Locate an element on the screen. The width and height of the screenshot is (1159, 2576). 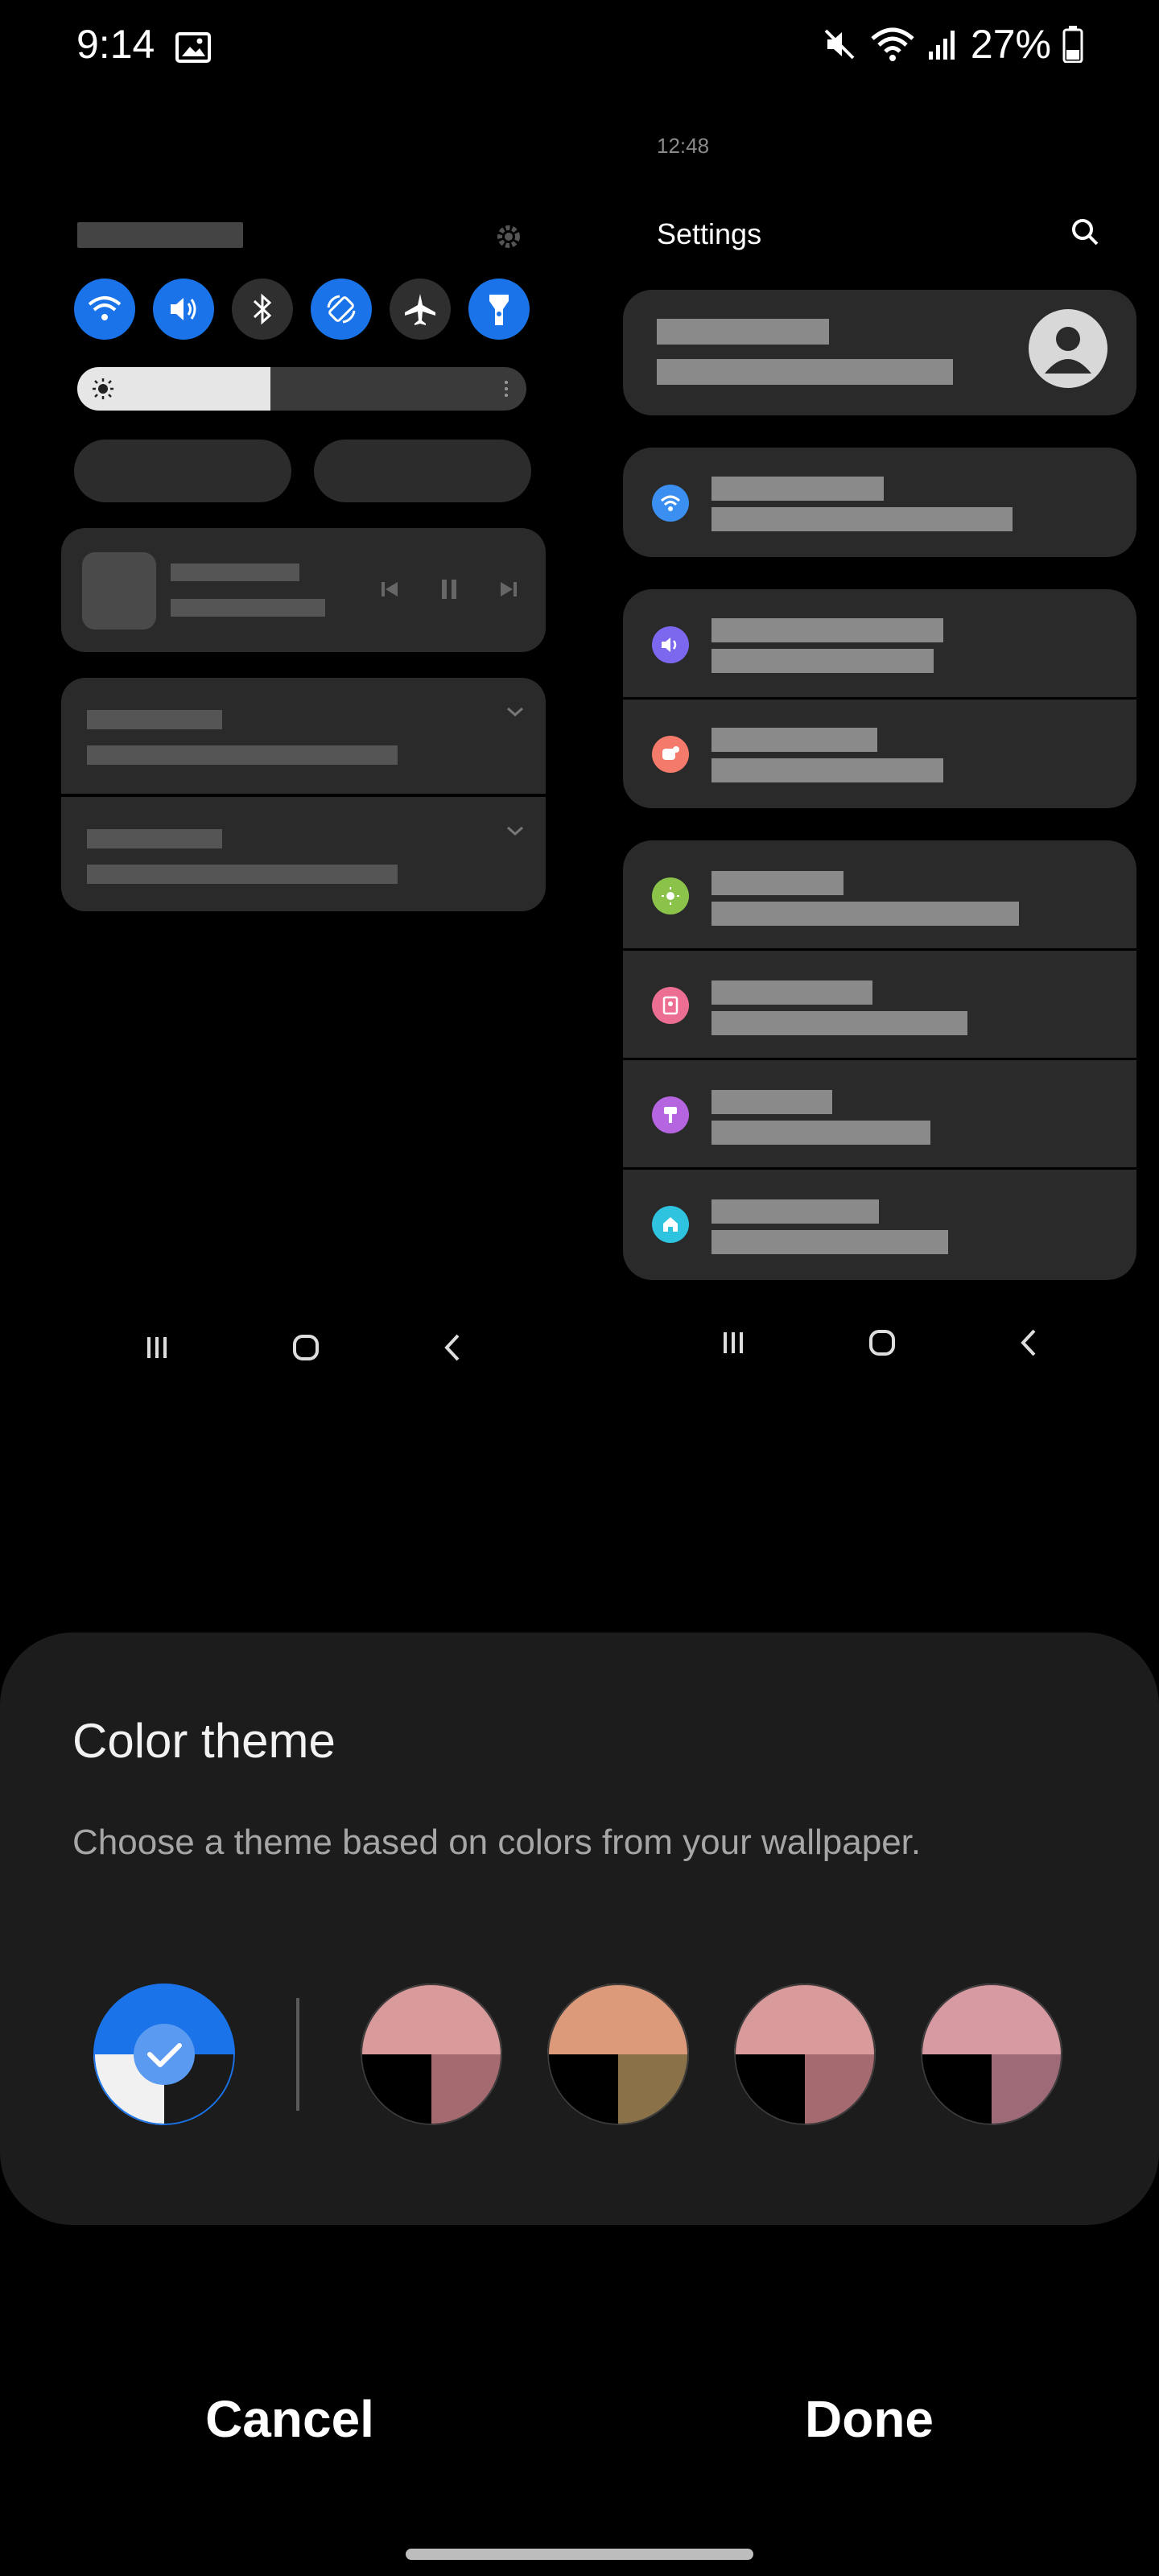
preview-left-nav-bar is located at coordinates (303, 1347).